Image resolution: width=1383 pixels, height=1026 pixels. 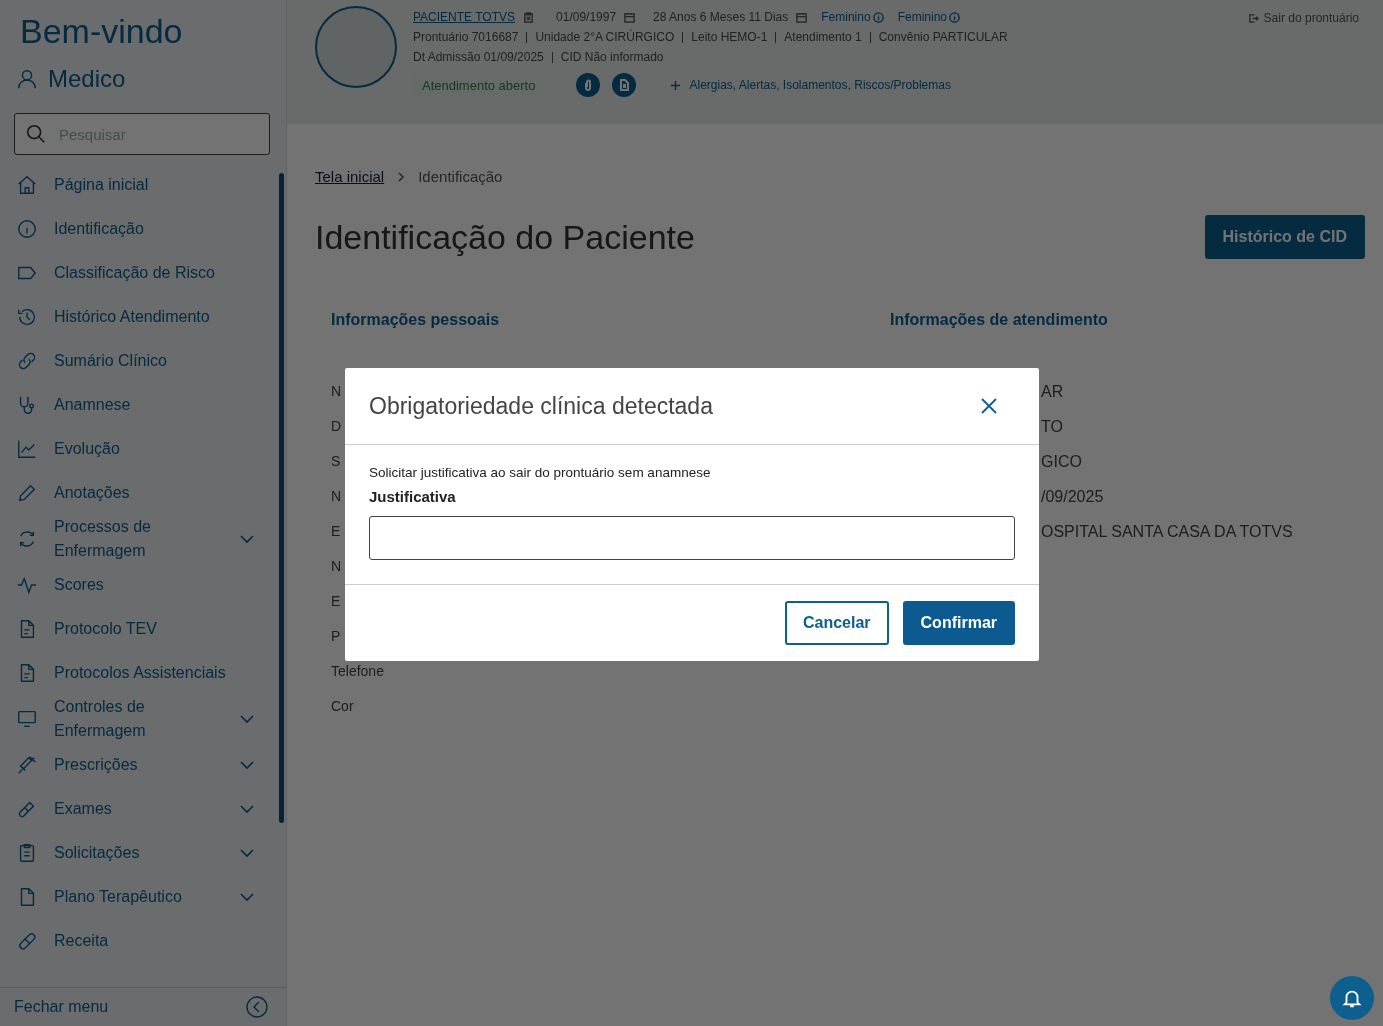 I want to click on field-value: OSPITAL SANTA CASA DA TOTVS, so click(x=1167, y=532).